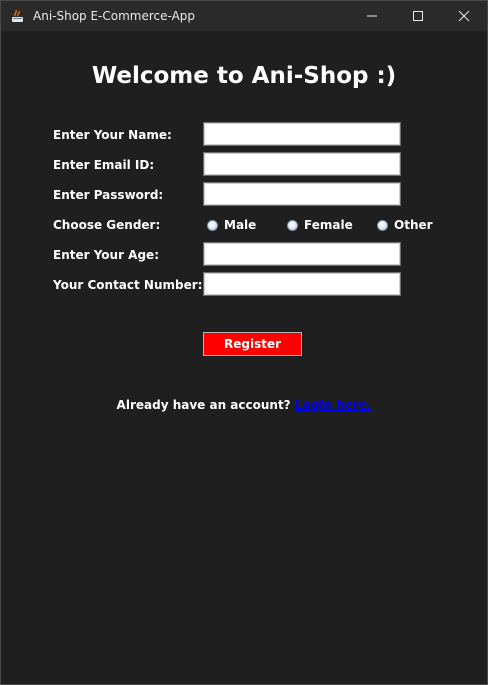  I want to click on login-prompt-text: Already have an account?, so click(203, 405).